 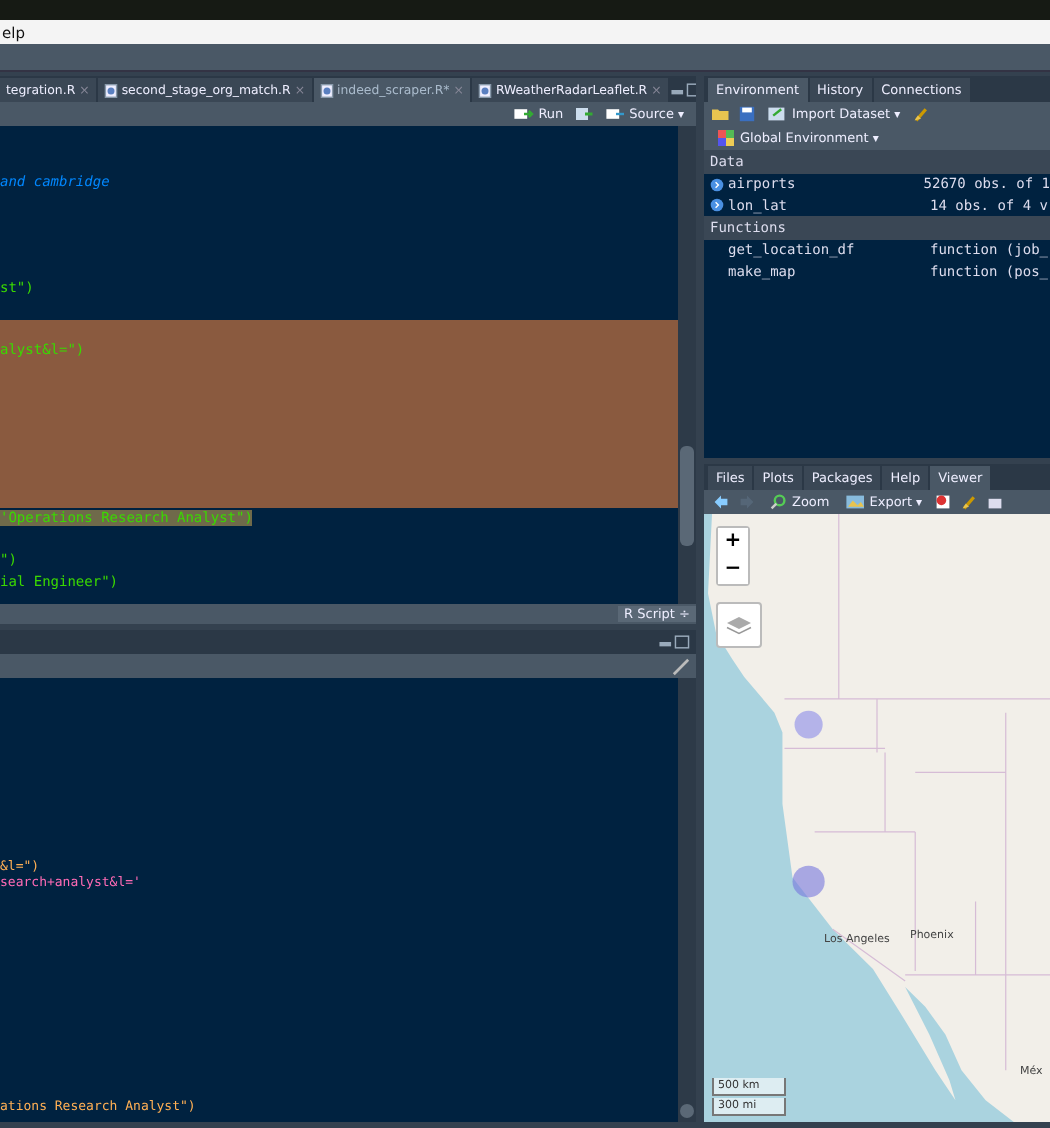 I want to click on table-icon, so click(x=778, y=114).